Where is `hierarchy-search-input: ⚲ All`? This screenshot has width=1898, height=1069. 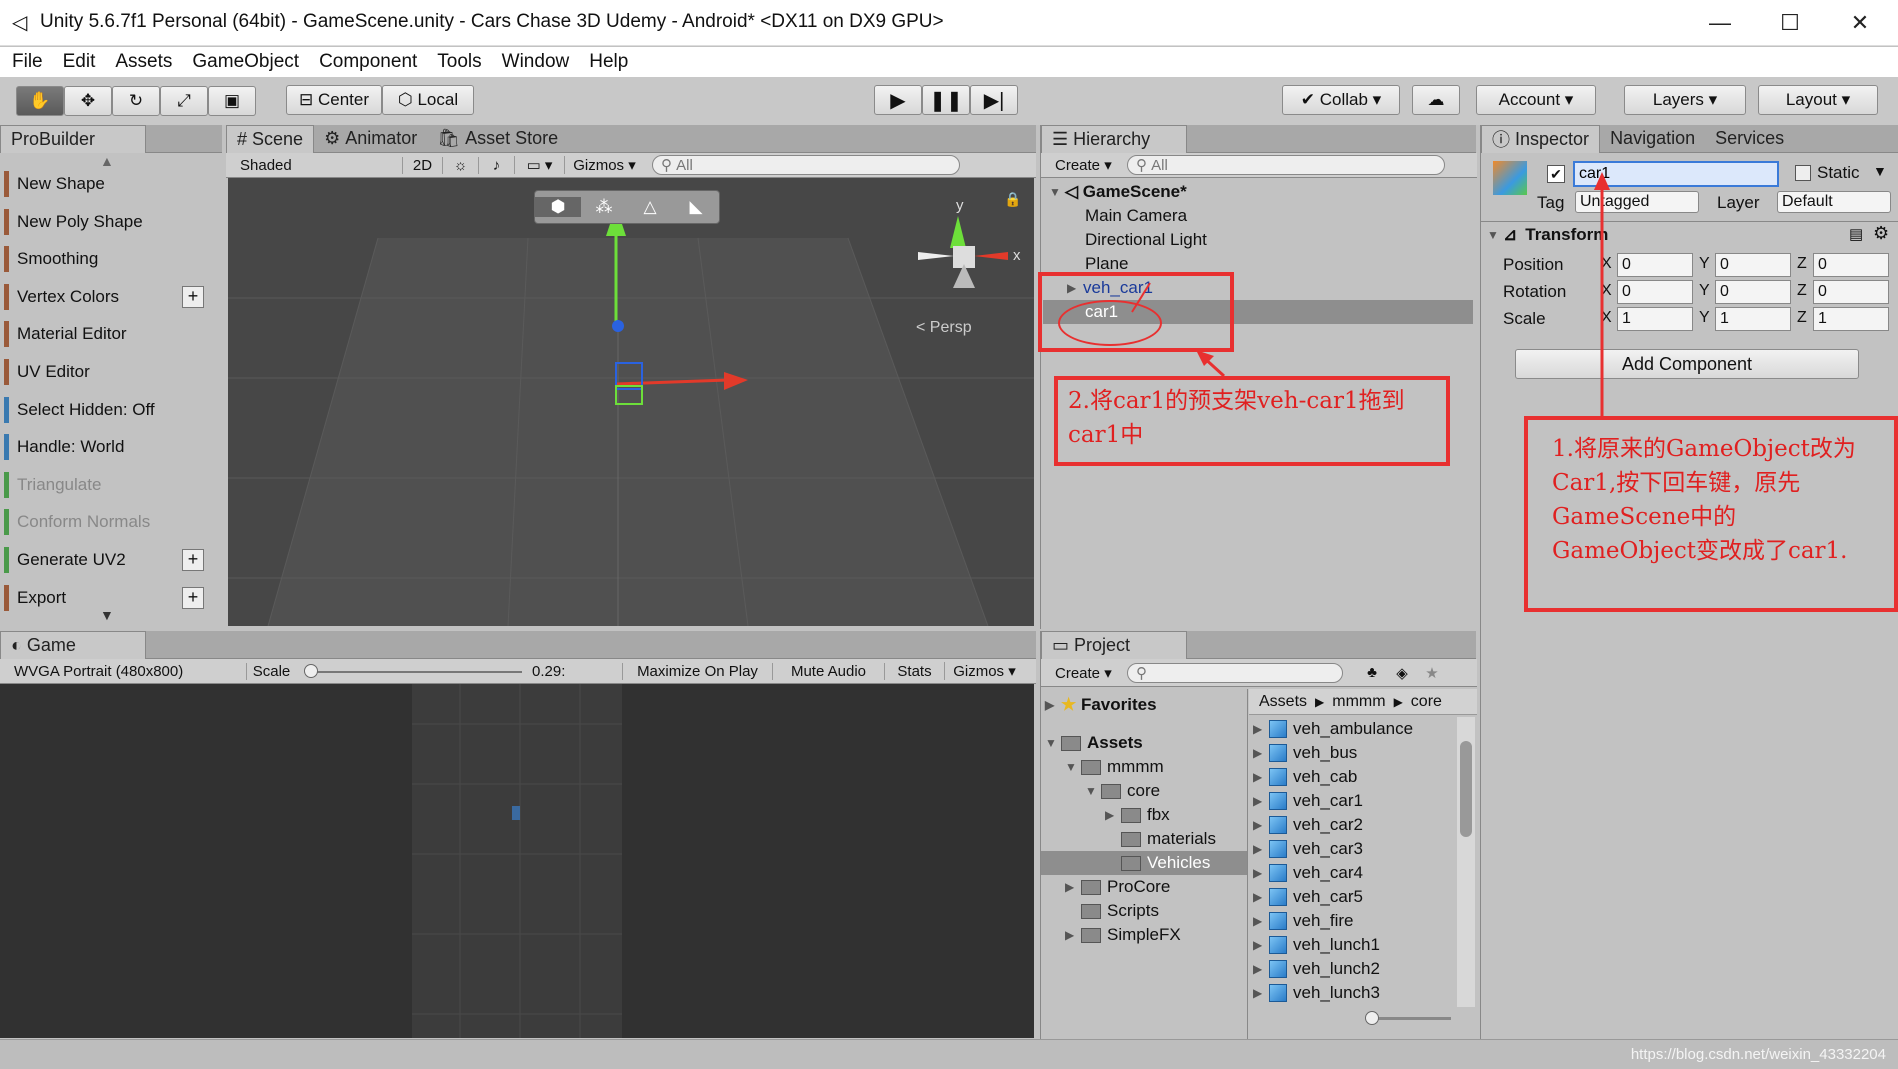
hierarchy-search-input: ⚲ All is located at coordinates (1286, 165).